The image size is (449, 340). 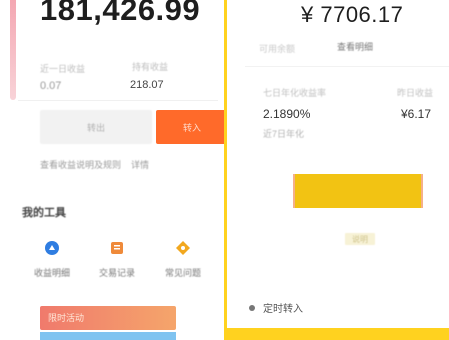 What do you see at coordinates (13, 50) in the screenshot?
I see `scroll-indicator` at bounding box center [13, 50].